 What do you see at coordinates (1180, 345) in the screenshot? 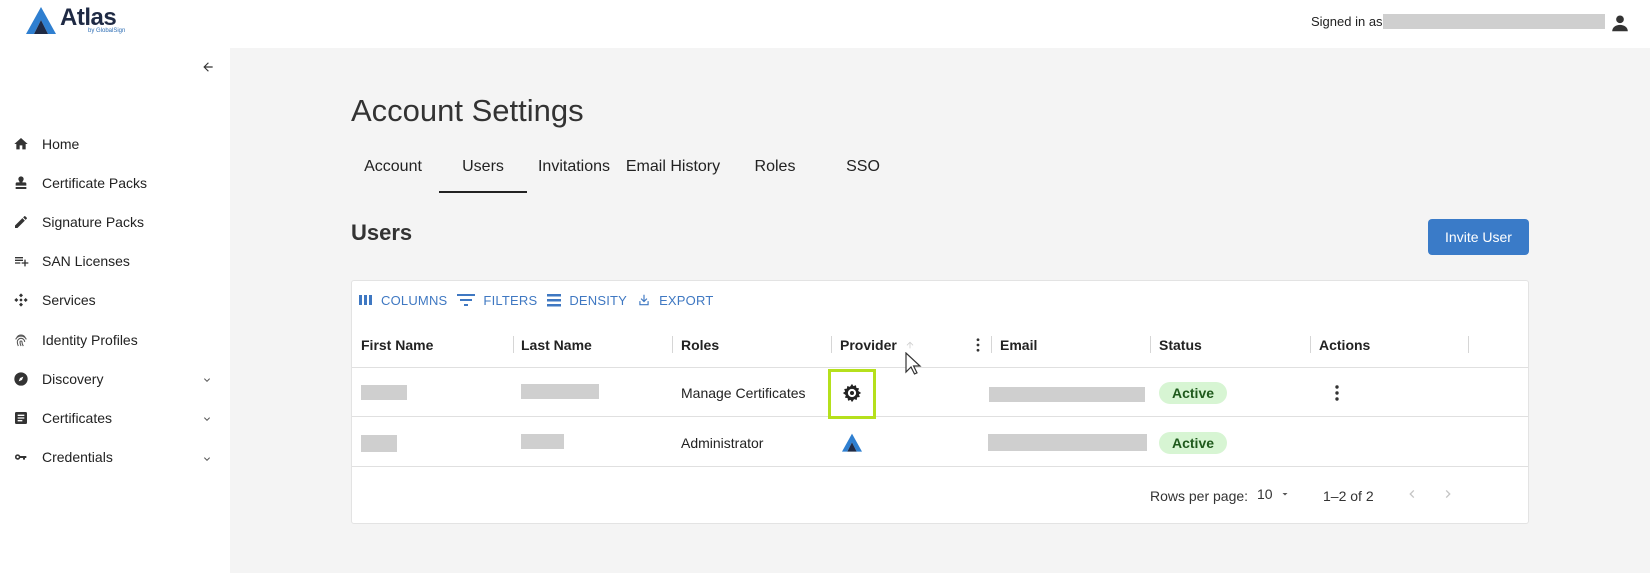
I see `column-header-status: Status` at bounding box center [1180, 345].